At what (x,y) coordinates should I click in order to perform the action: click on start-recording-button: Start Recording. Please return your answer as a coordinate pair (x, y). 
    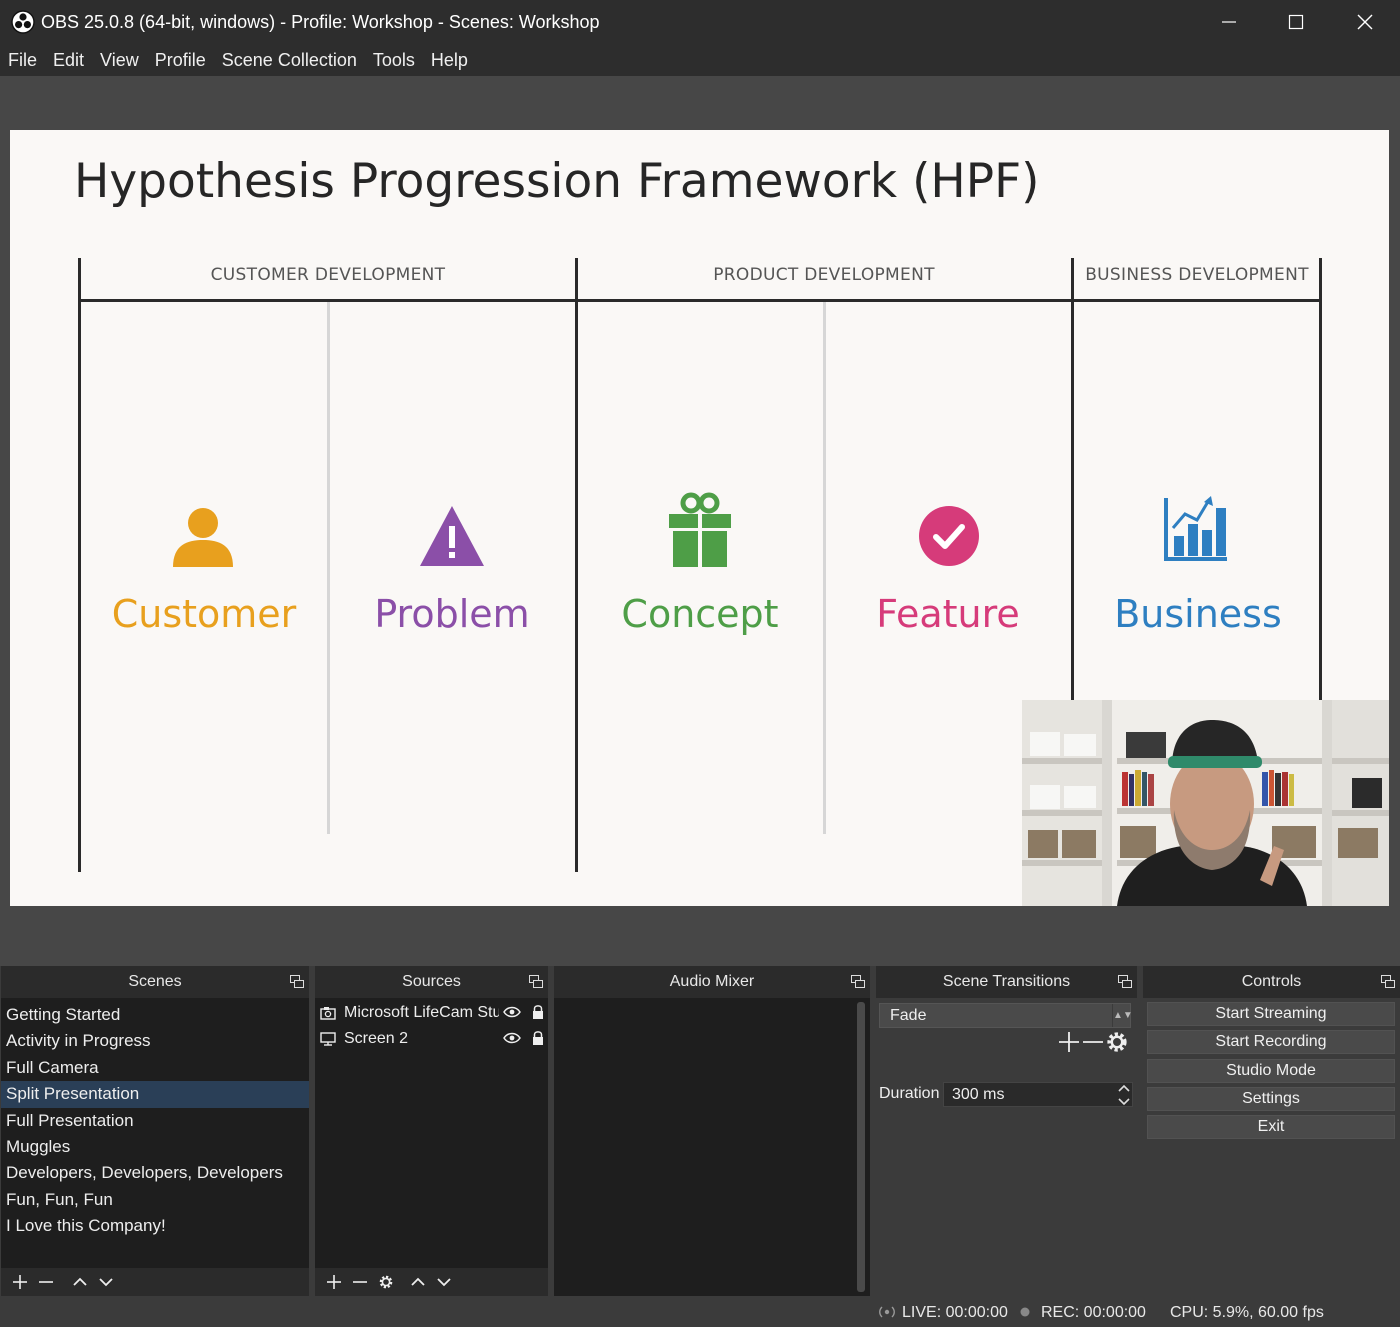
    Looking at the image, I should click on (1271, 1042).